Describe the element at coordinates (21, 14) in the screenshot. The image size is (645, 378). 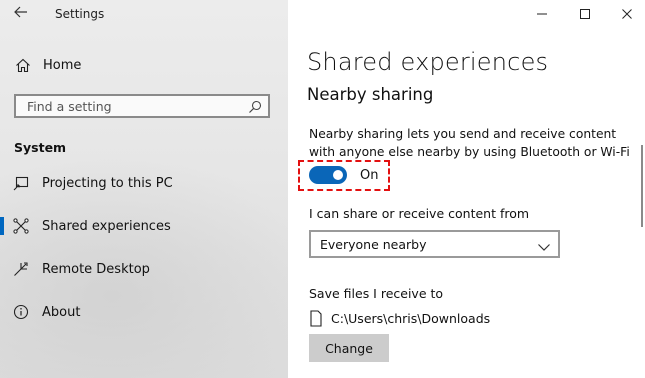
I see `back-arrow-icon` at that location.